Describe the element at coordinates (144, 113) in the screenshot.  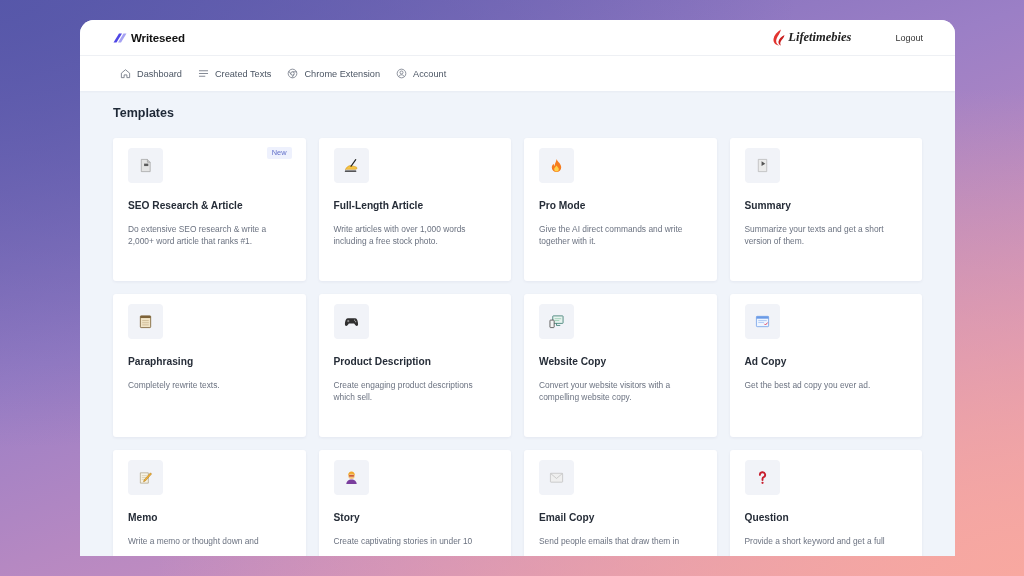
I see `section-title: Templates` at that location.